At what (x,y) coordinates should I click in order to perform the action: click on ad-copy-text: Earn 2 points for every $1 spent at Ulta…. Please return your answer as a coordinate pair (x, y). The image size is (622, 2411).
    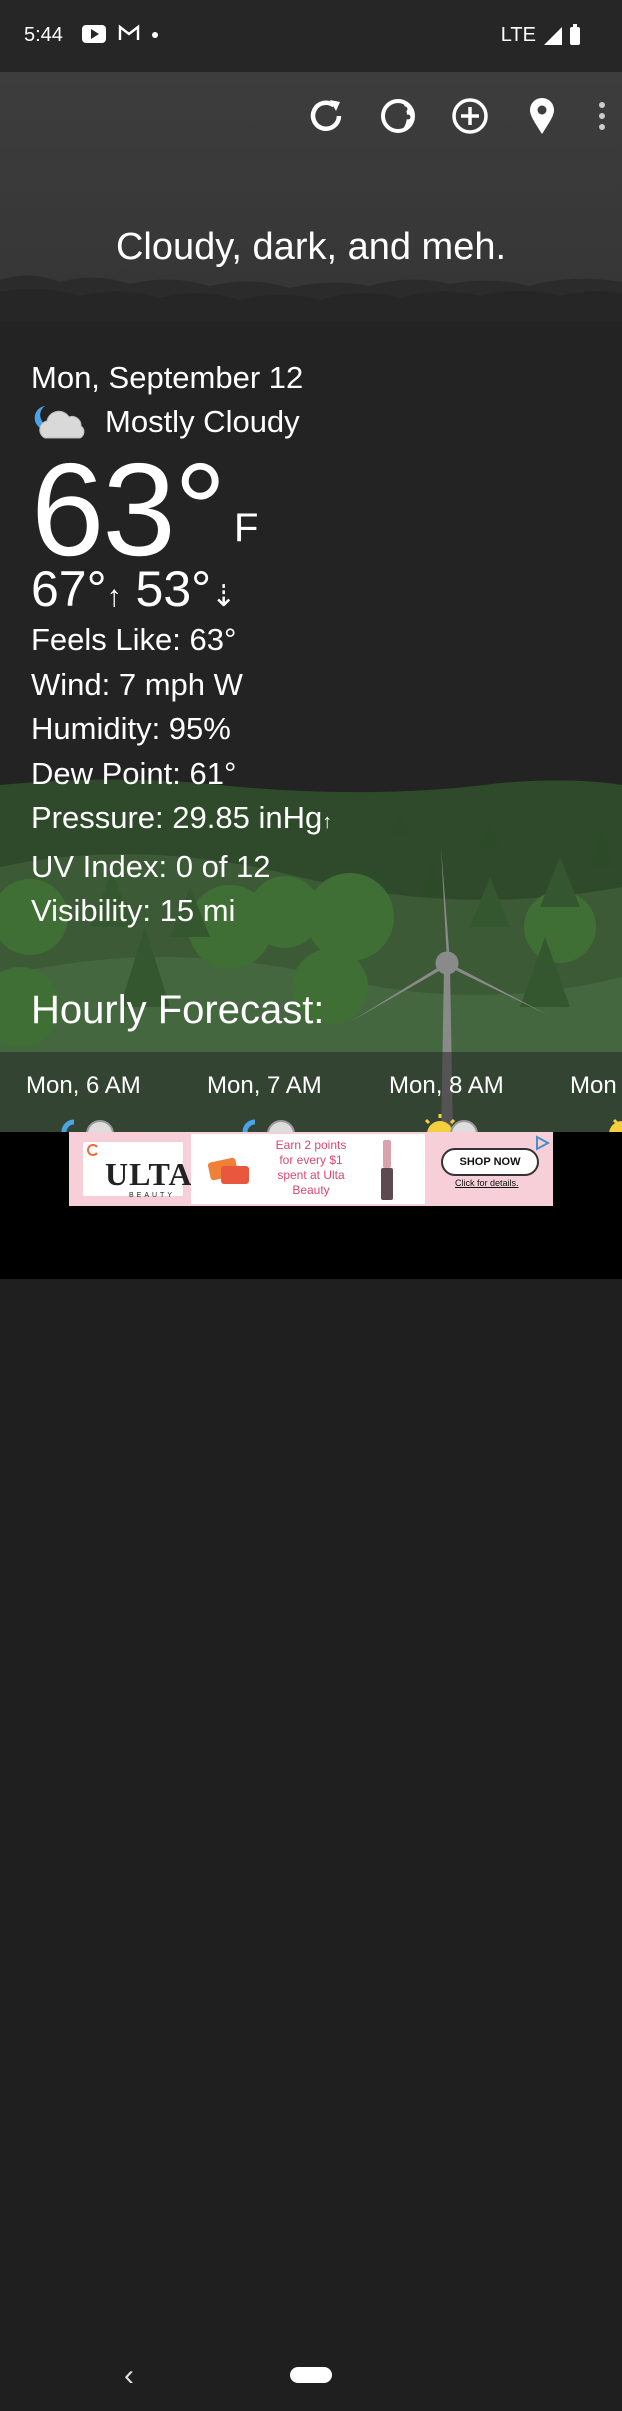
    Looking at the image, I should click on (311, 1167).